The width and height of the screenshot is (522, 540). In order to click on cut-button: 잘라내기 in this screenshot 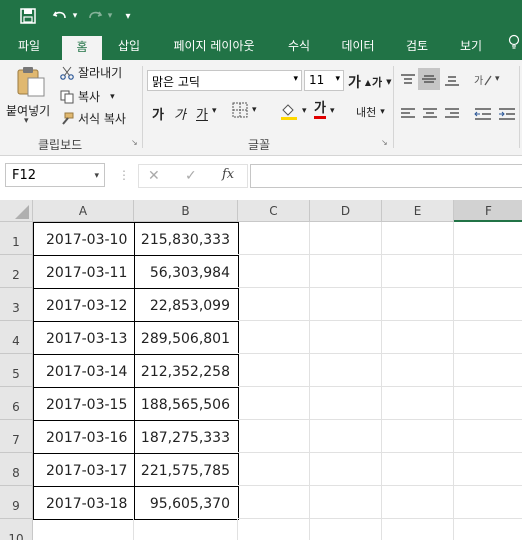, I will do `click(91, 72)`.